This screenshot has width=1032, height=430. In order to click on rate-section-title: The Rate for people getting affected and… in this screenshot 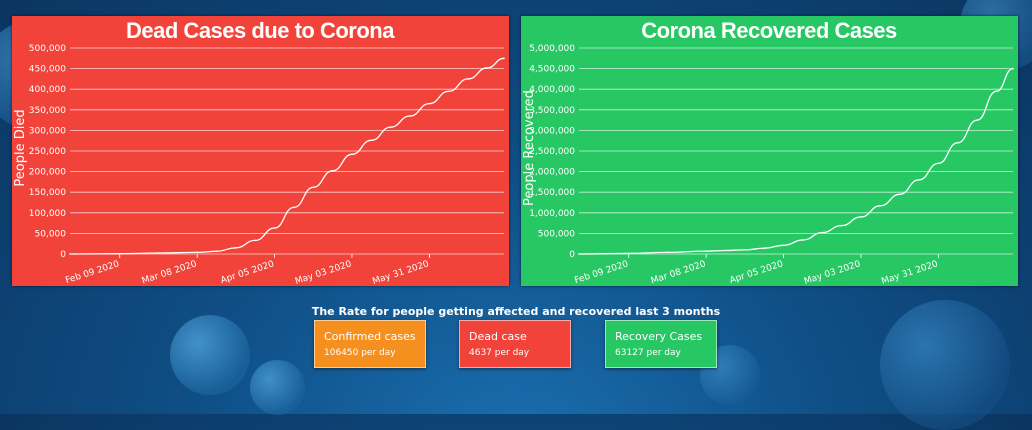, I will do `click(516, 311)`.